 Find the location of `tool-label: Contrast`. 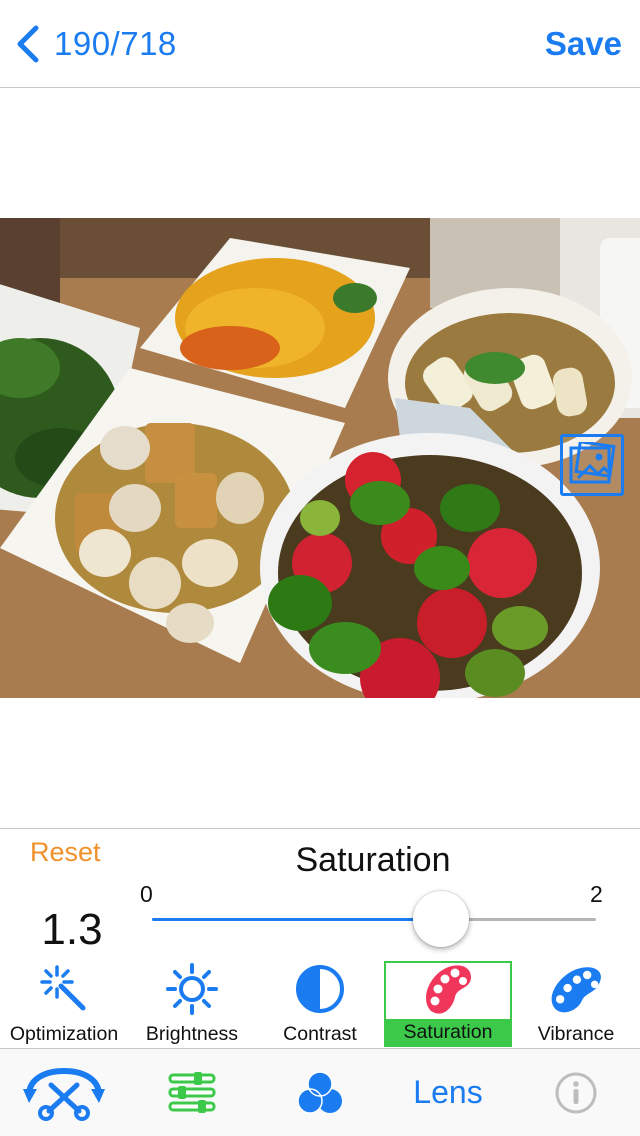

tool-label: Contrast is located at coordinates (320, 1034).